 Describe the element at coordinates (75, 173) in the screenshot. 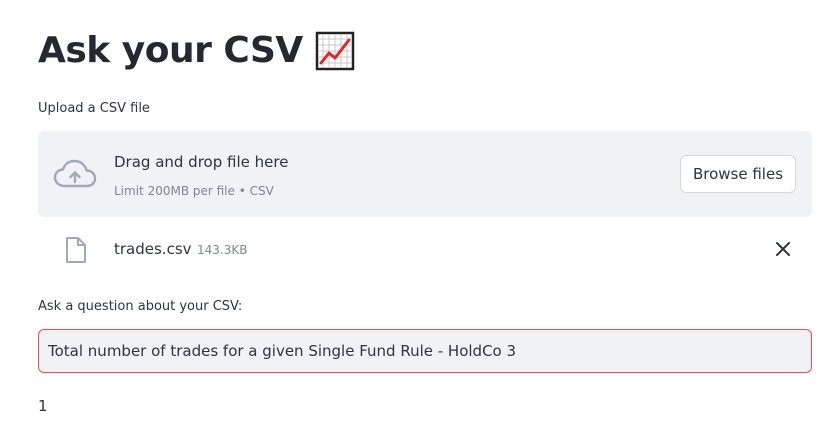

I see `cloud-upload-icon` at that location.